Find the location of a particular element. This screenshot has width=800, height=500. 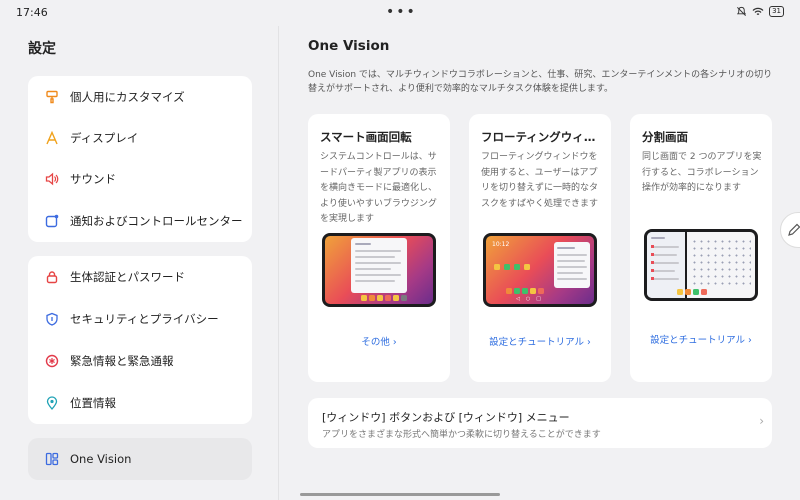

speaker-icon is located at coordinates (52, 179).